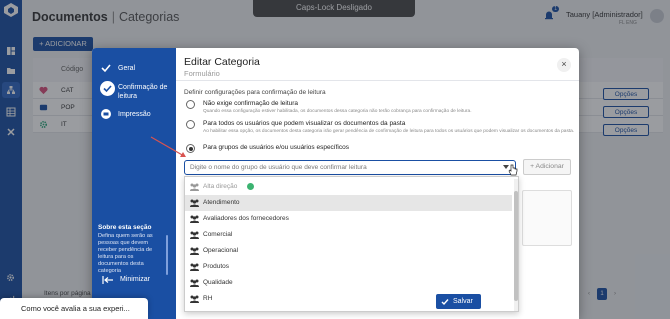 Image resolution: width=670 pixels, height=319 pixels. What do you see at coordinates (168, 146) in the screenshot?
I see `annotation-arrow` at bounding box center [168, 146].